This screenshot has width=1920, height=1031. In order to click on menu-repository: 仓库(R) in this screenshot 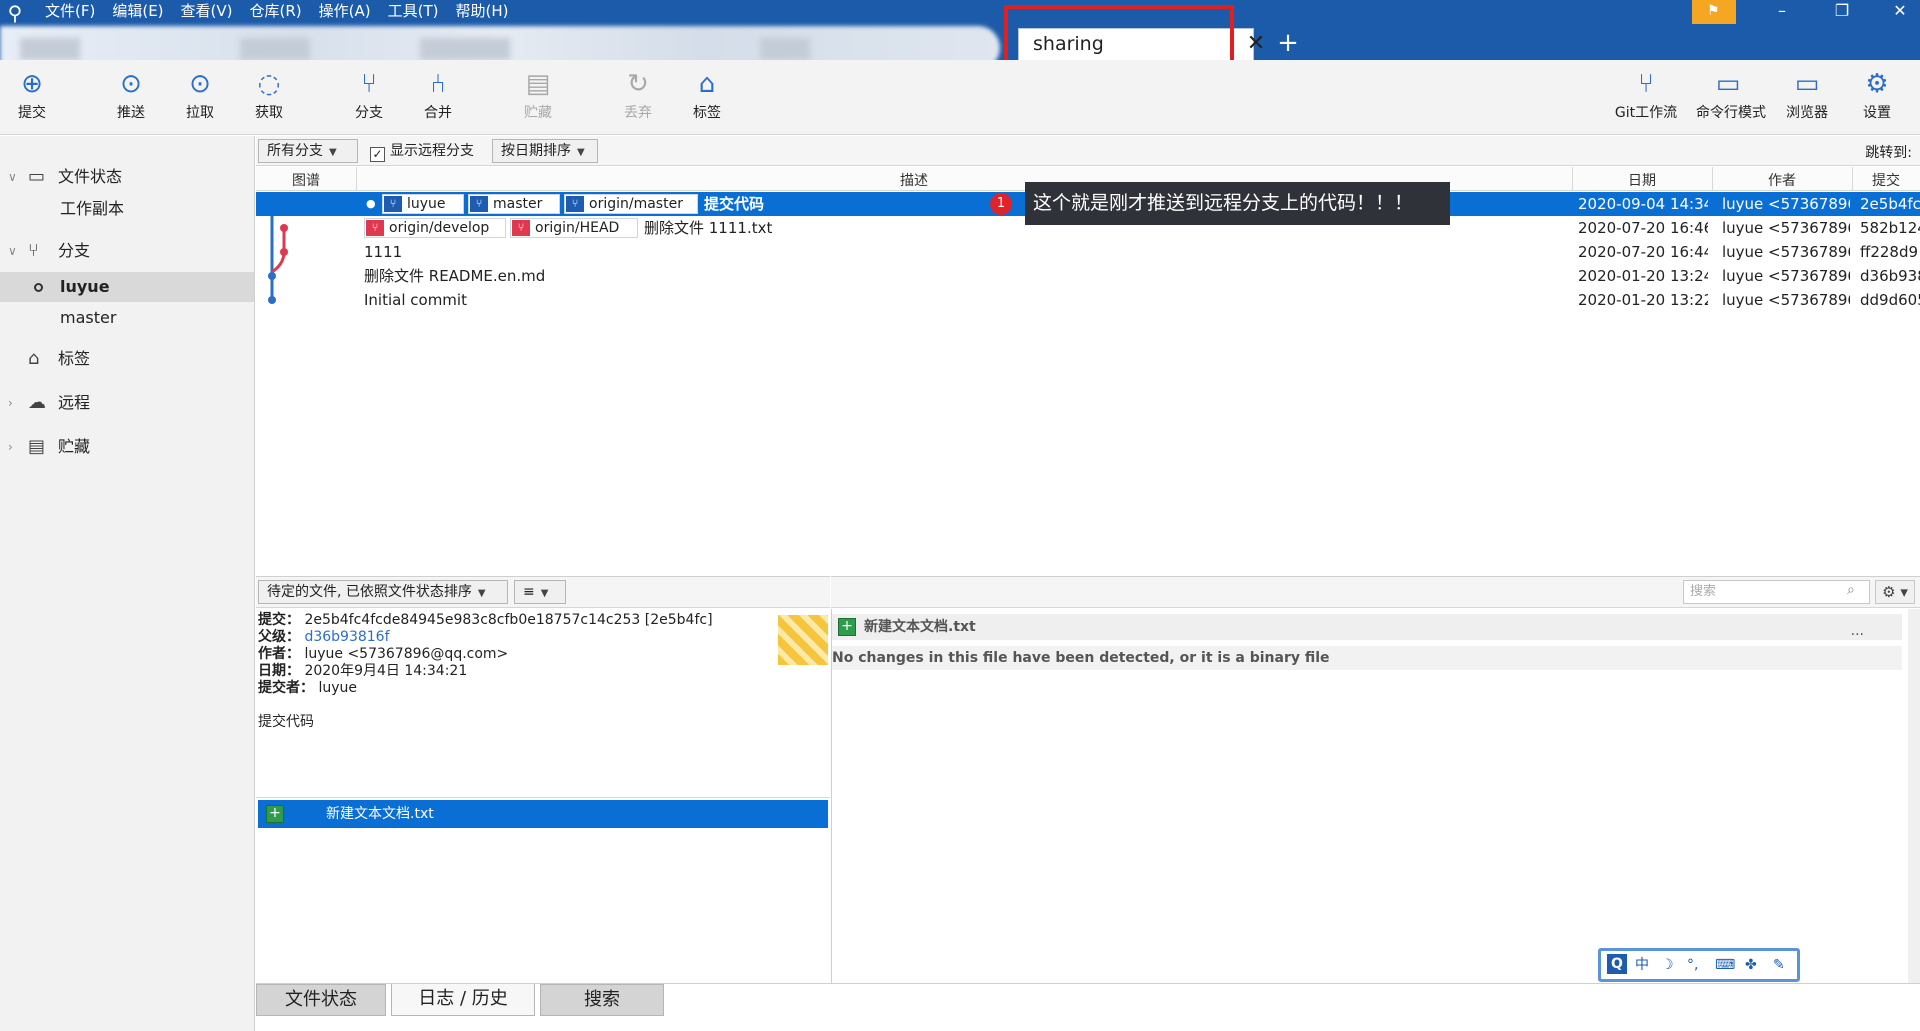, I will do `click(276, 11)`.